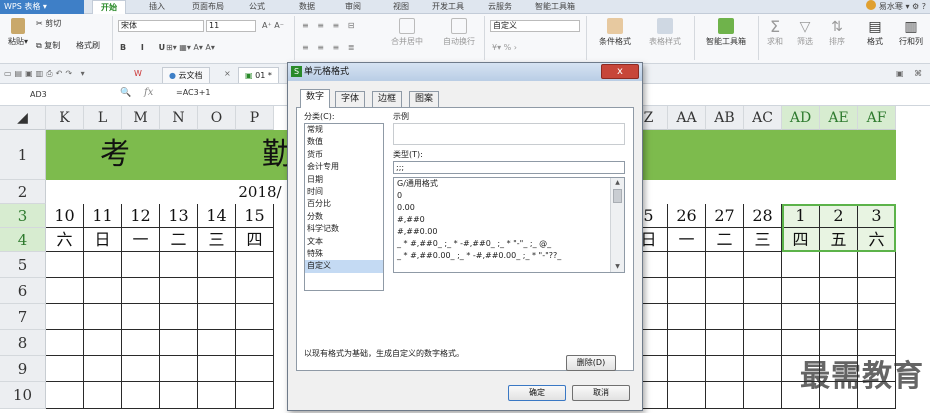  I want to click on date-cell: 2018/, so click(260, 192).